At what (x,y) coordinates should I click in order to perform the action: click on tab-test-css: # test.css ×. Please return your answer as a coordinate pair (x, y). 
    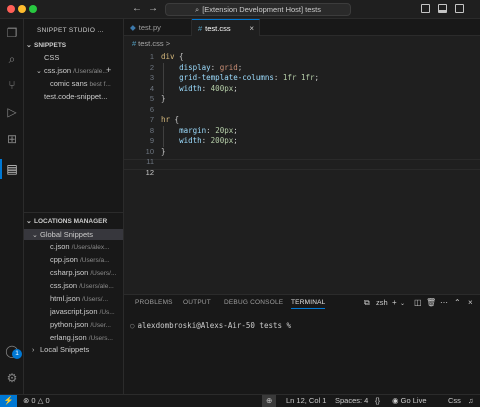
    Looking at the image, I should click on (226, 27).